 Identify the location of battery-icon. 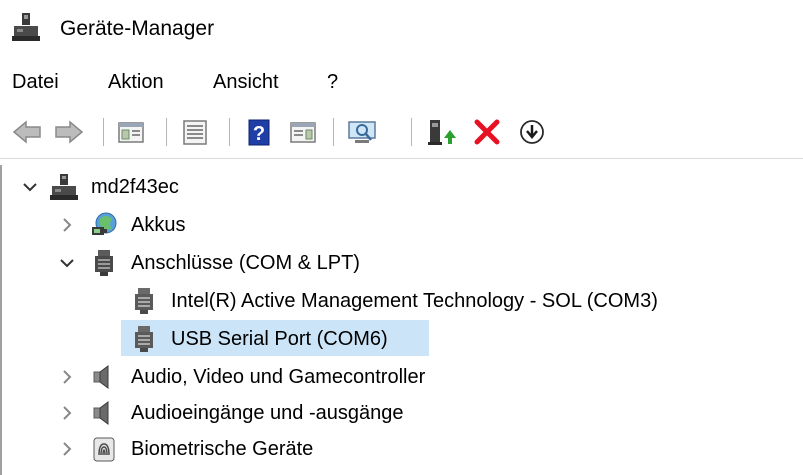
(104, 225).